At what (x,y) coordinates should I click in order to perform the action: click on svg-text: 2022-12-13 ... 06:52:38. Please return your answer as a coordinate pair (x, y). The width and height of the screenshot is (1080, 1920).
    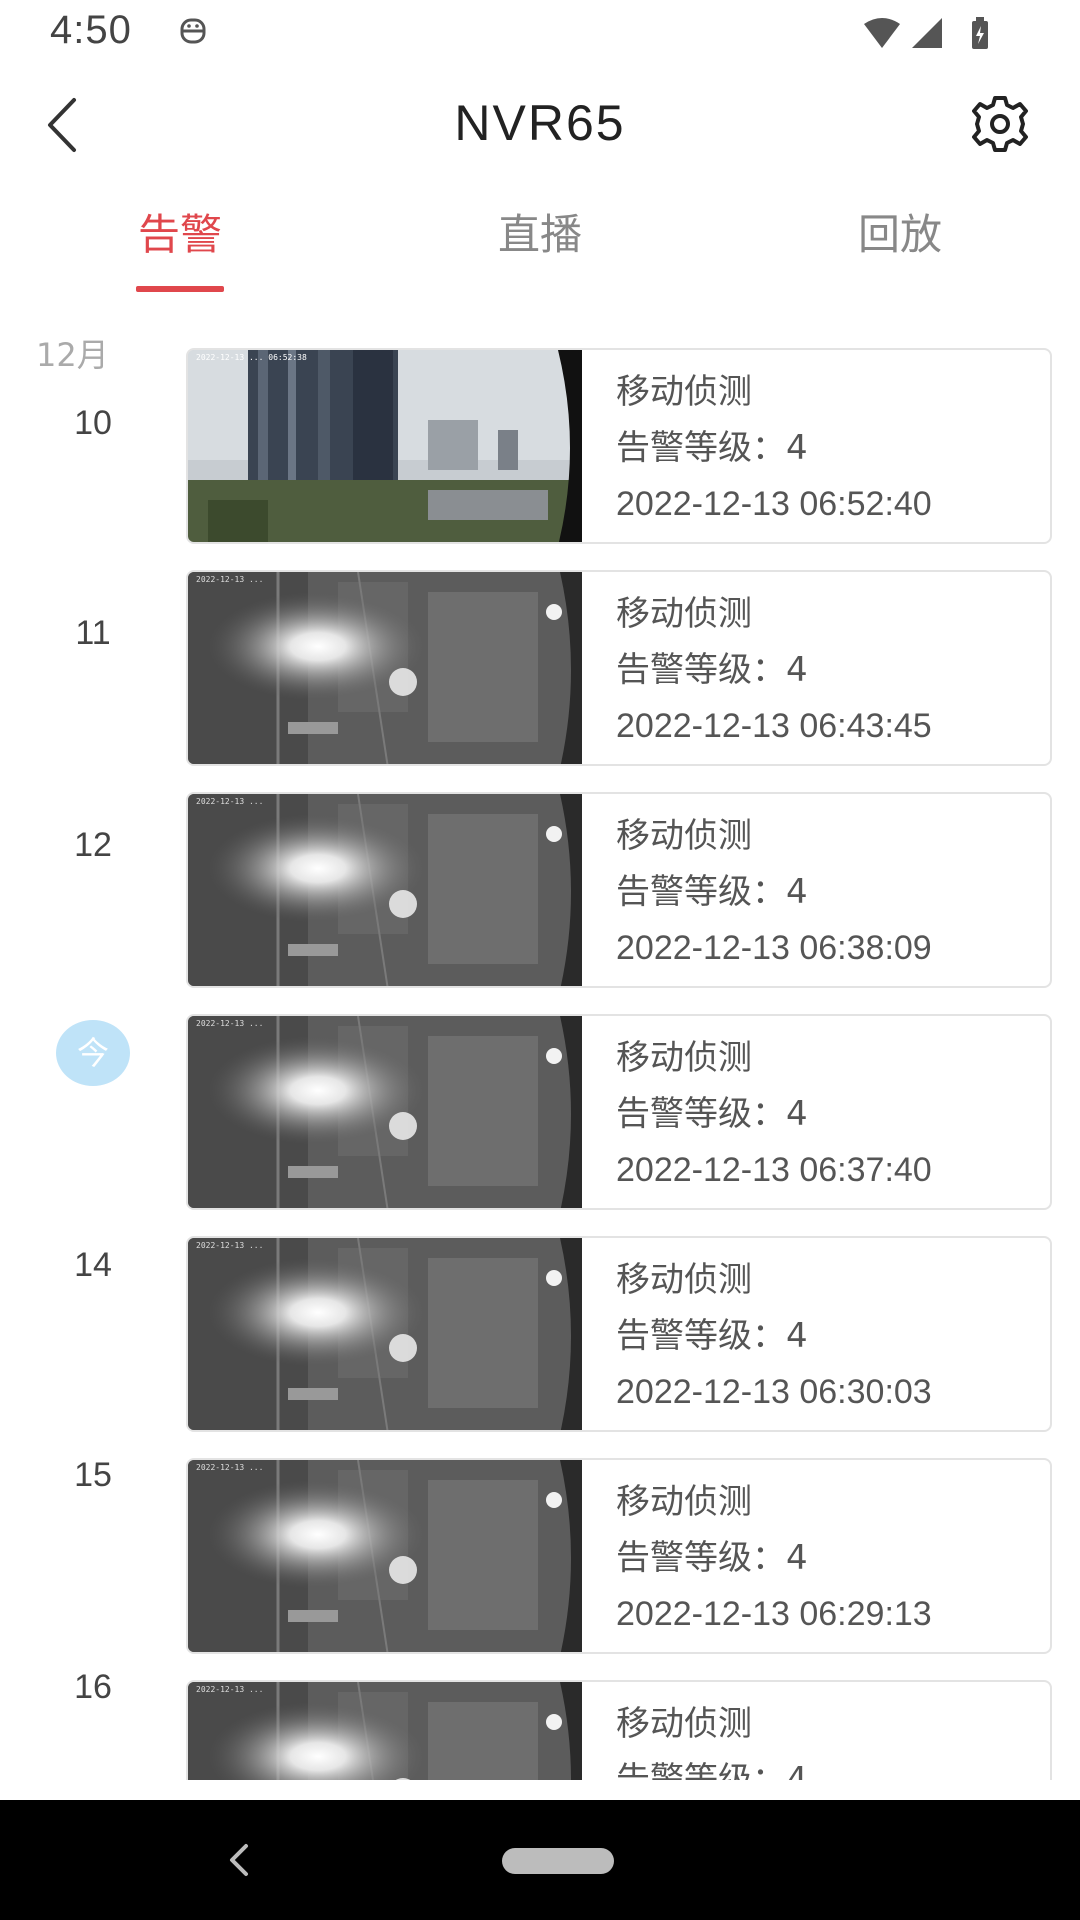
    Looking at the image, I should click on (251, 357).